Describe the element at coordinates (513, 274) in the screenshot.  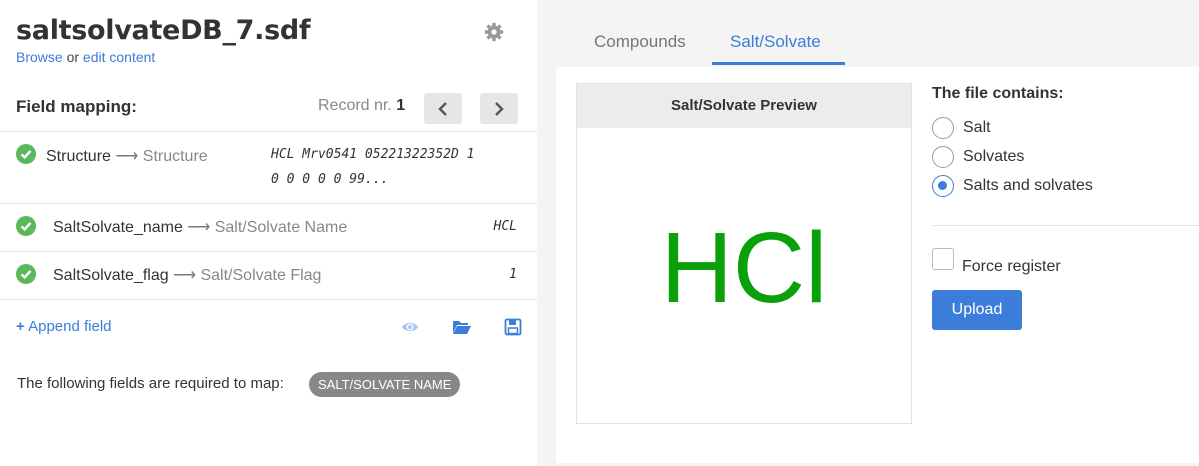
I see `field-value: 1` at that location.